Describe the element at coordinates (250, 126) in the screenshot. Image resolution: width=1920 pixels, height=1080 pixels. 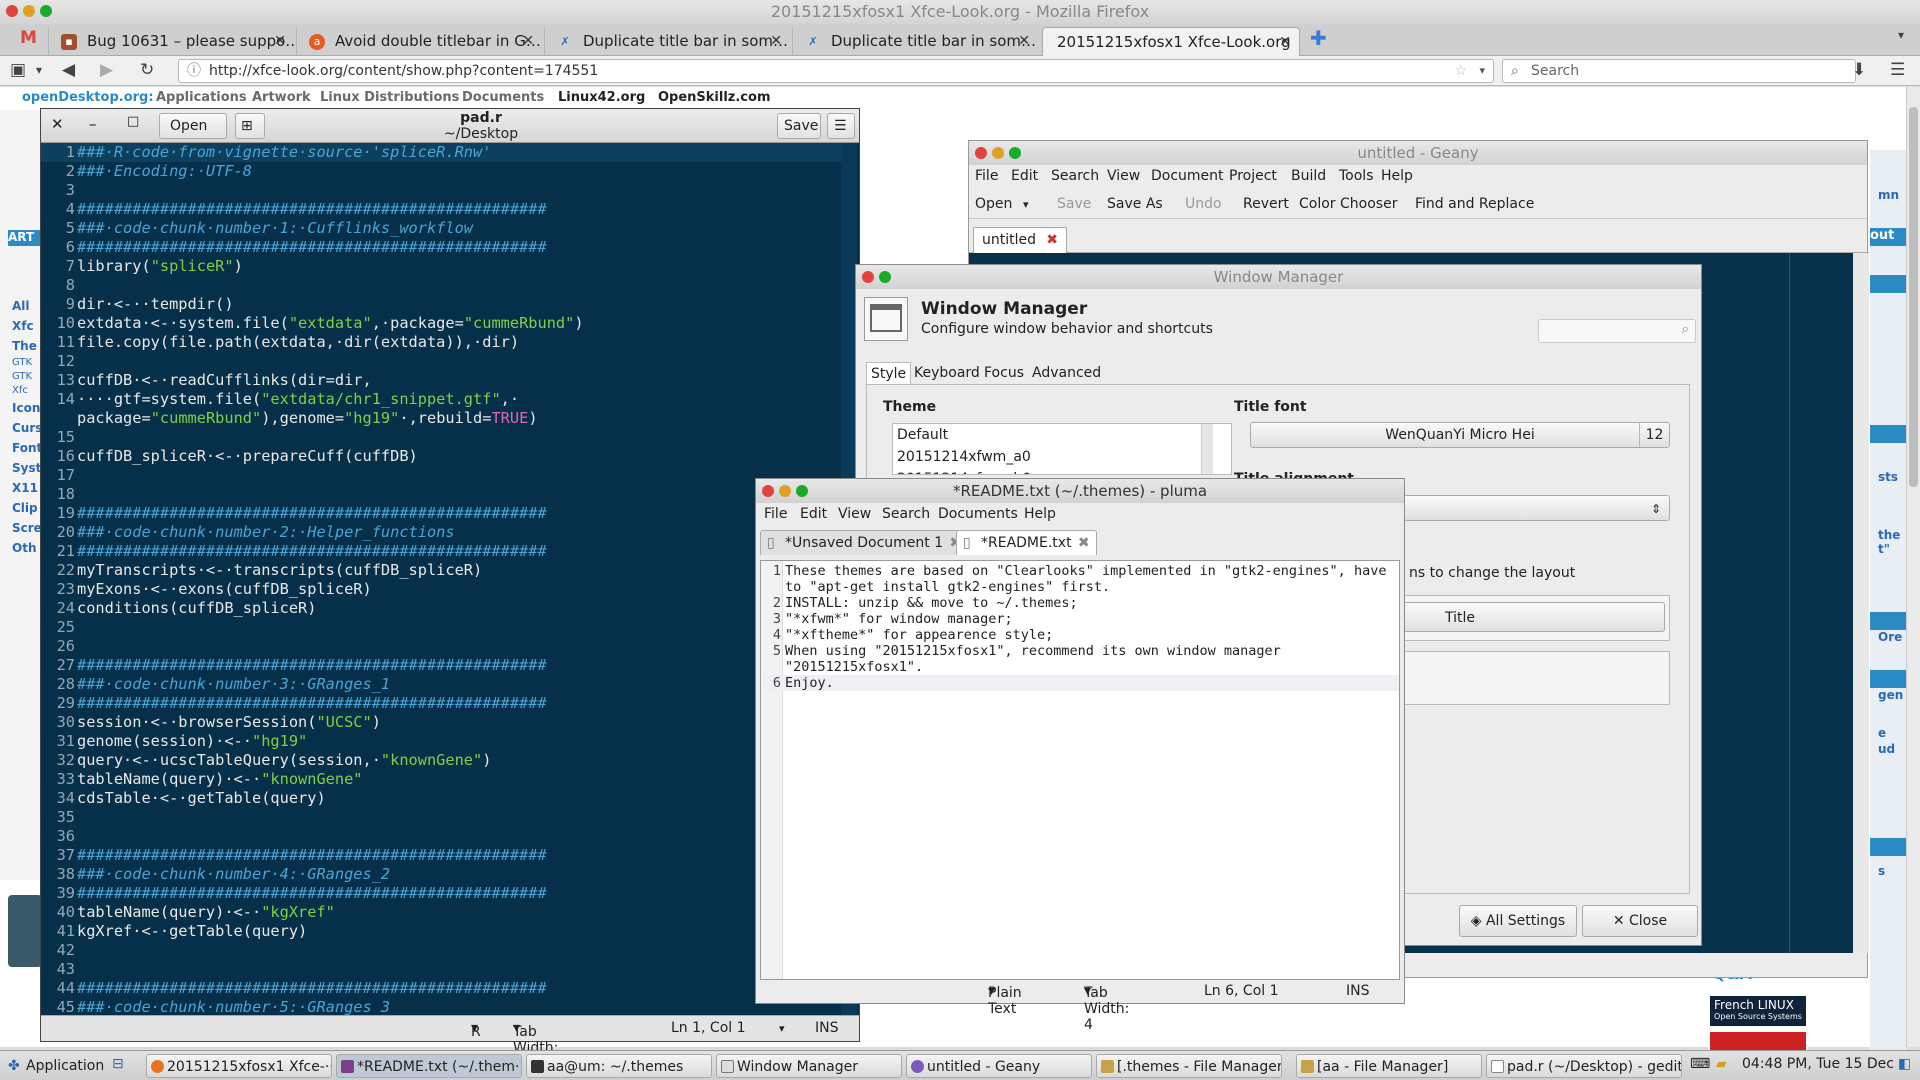
I see `new-tab-button: ⊞` at that location.